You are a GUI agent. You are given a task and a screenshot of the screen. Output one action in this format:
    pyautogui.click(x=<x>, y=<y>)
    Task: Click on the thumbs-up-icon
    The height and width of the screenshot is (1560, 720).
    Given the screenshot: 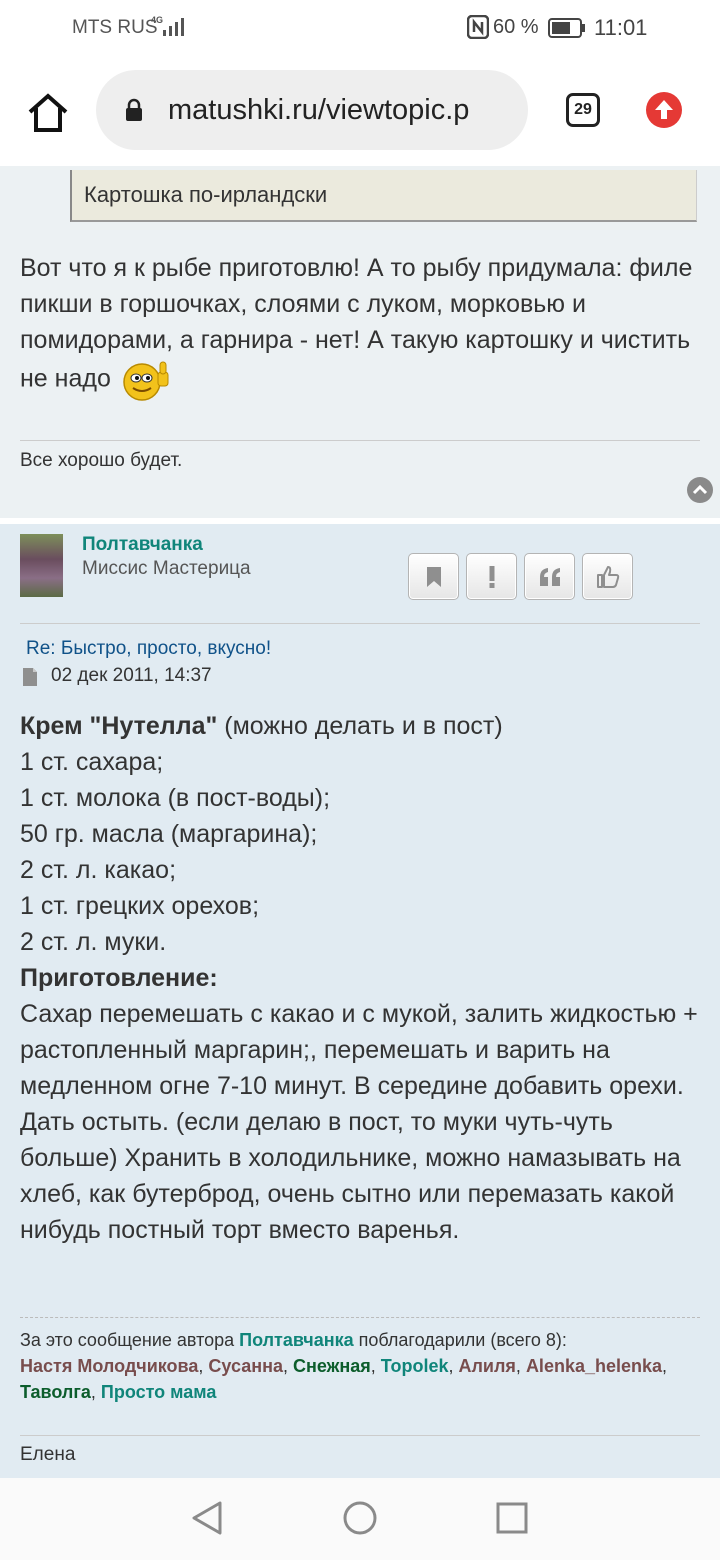 What is the action you would take?
    pyautogui.click(x=608, y=577)
    